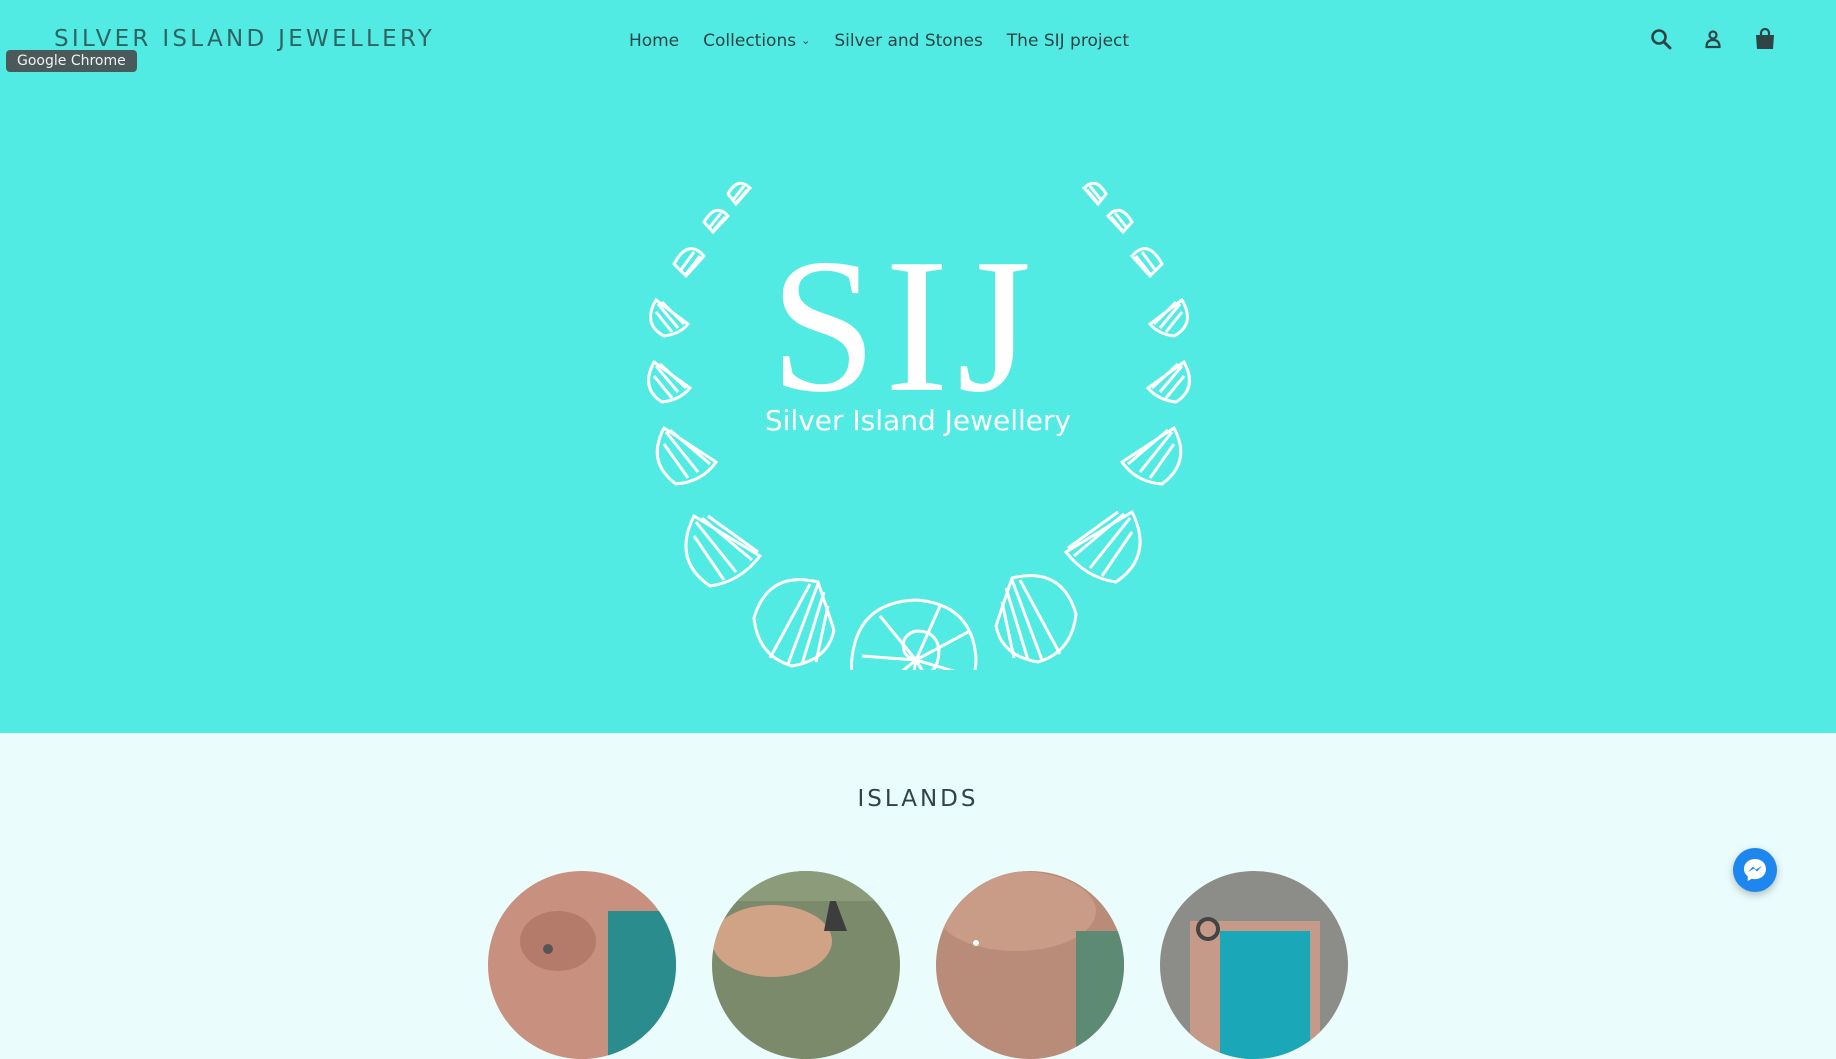  What do you see at coordinates (750, 41) in the screenshot?
I see `nav-collections-label: Collections` at bounding box center [750, 41].